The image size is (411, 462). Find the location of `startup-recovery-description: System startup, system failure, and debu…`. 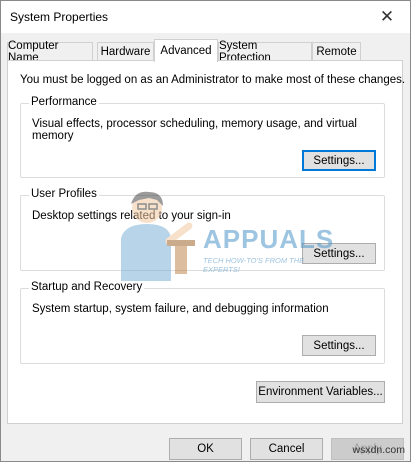

startup-recovery-description: System startup, system failure, and debu… is located at coordinates (180, 309).